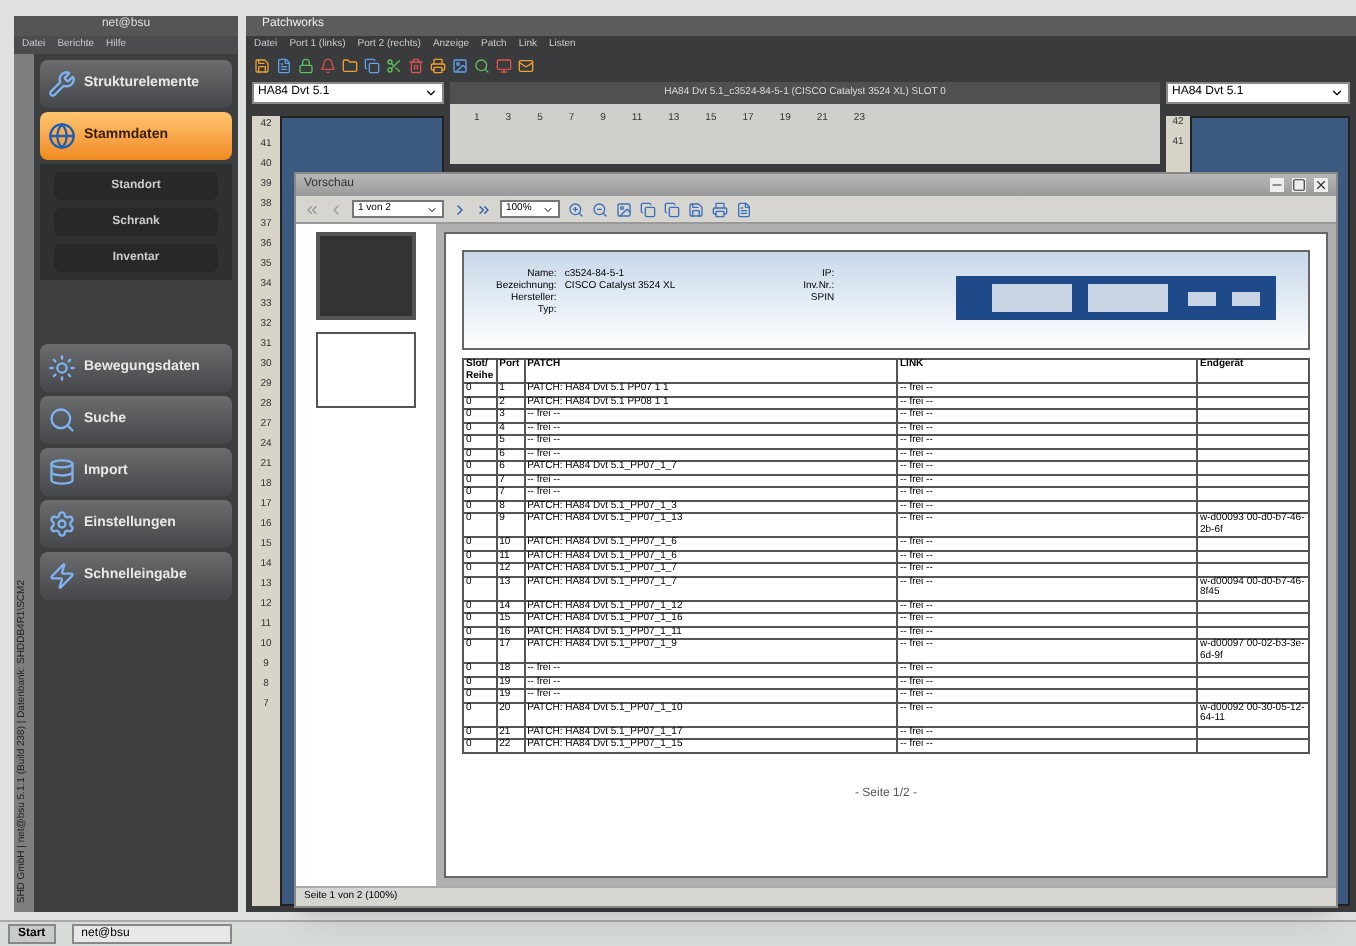 This screenshot has width=1356, height=946. Describe the element at coordinates (1321, 185) in the screenshot. I see `close-icon` at that location.